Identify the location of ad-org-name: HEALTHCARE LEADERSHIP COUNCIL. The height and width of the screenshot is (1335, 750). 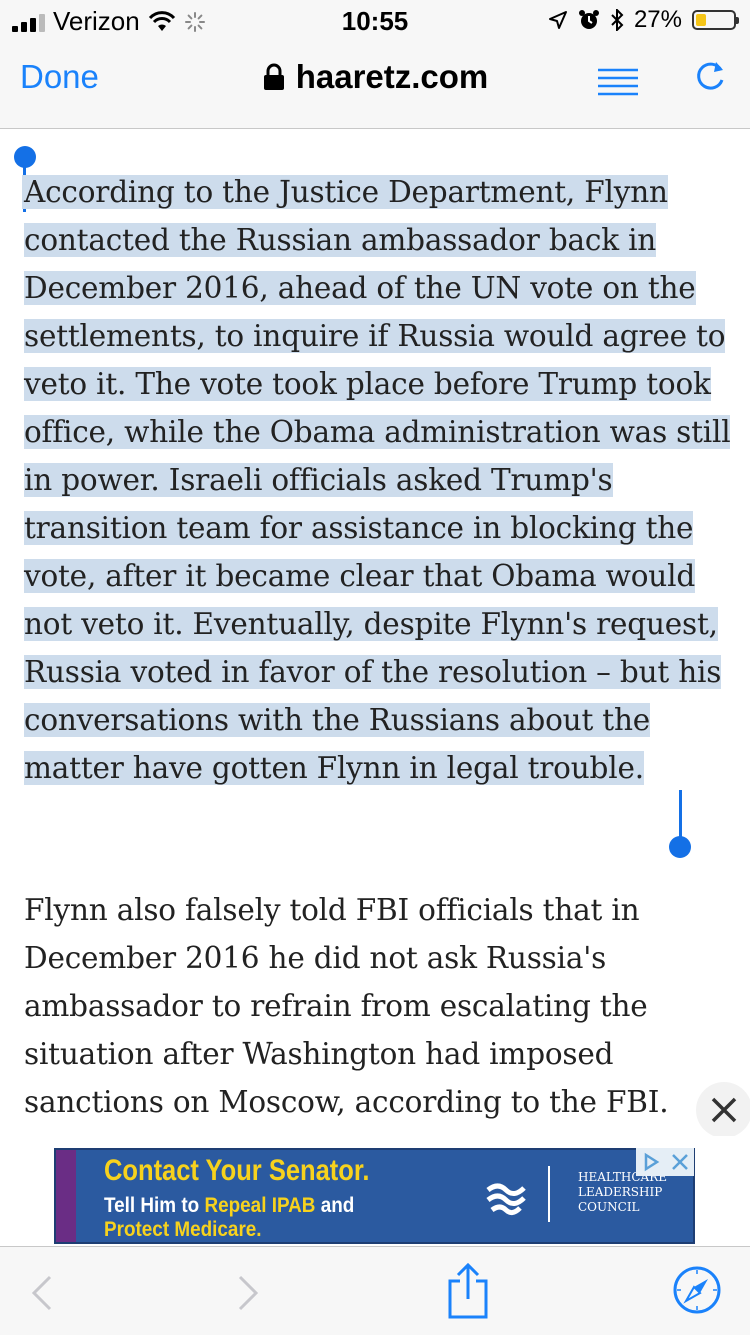
(622, 1192).